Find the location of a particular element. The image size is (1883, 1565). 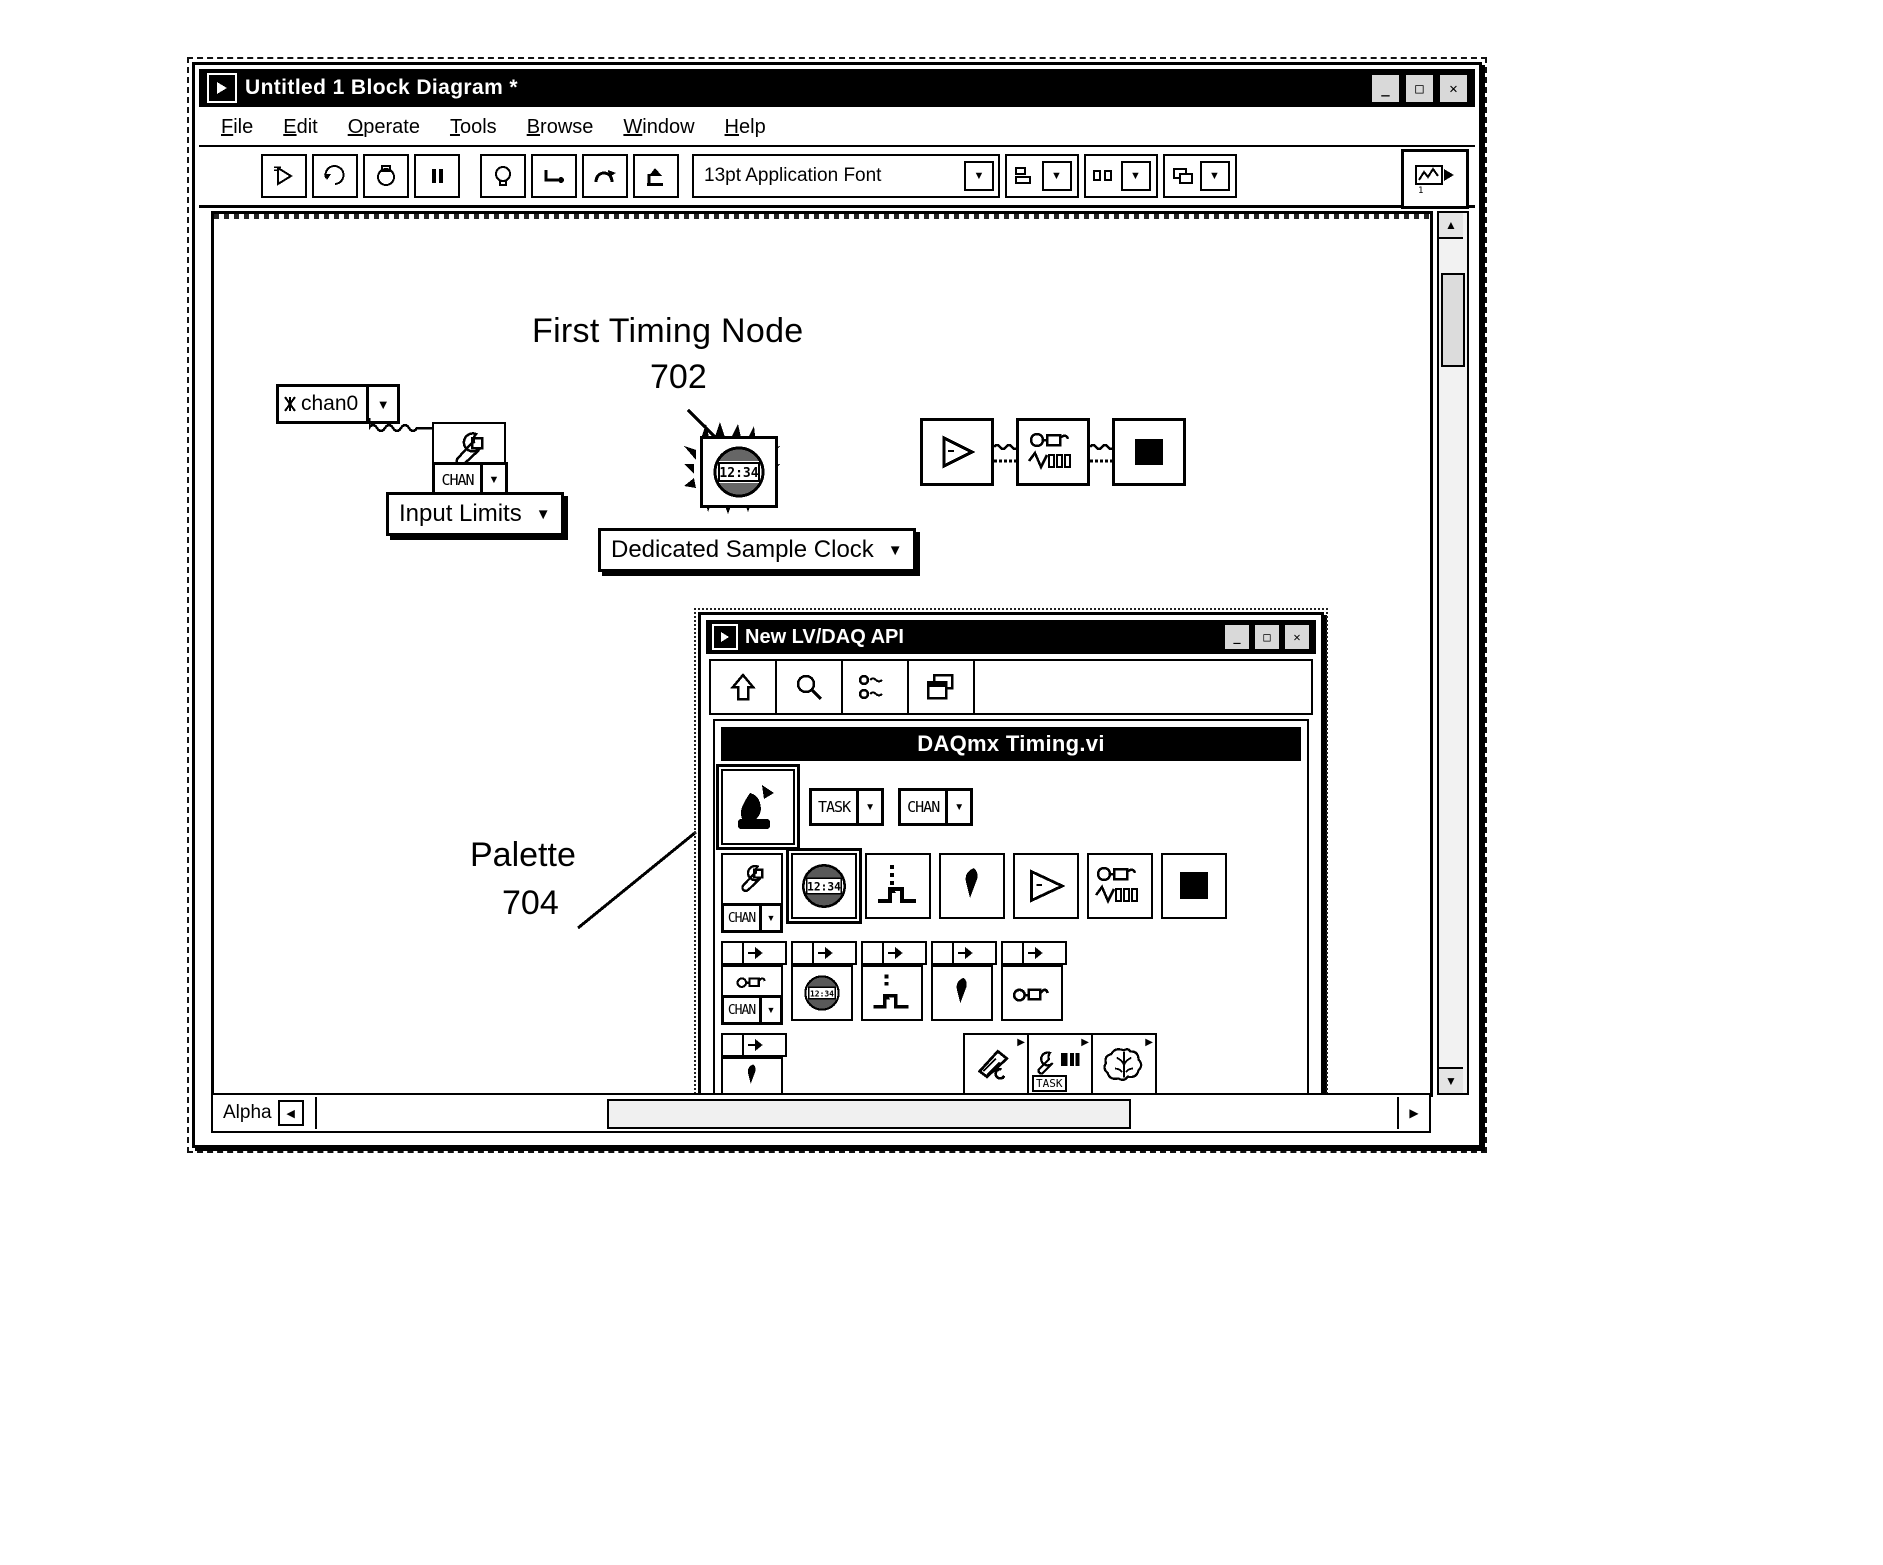

daqmx-read-poly is located at coordinates (1034, 981).